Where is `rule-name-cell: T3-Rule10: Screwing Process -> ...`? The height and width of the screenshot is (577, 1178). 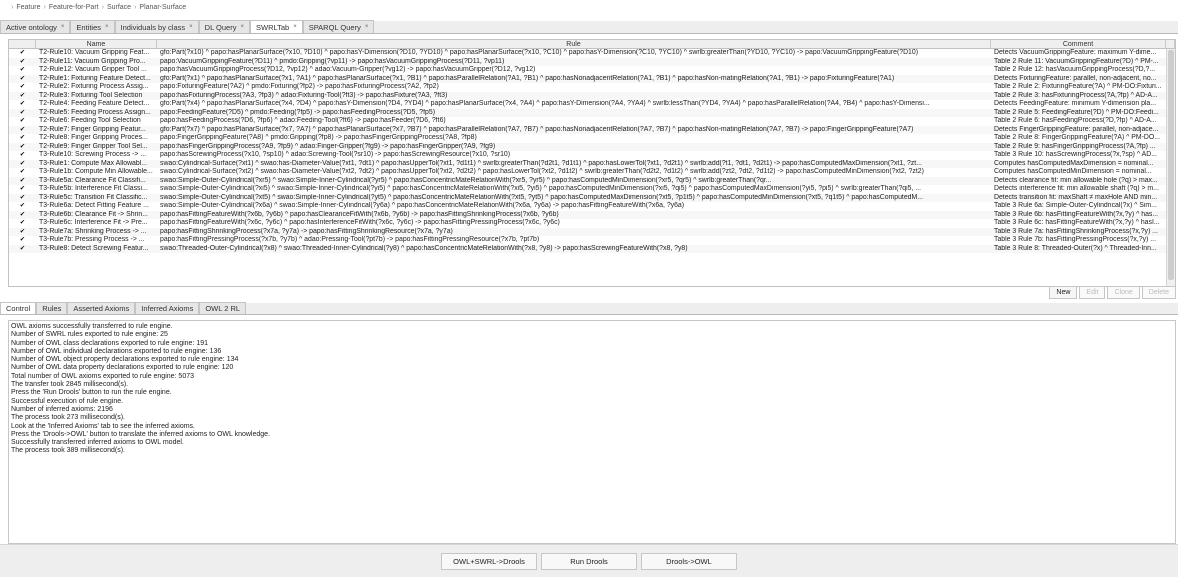 rule-name-cell: T3-Rule10: Screwing Process -> ... is located at coordinates (96, 155).